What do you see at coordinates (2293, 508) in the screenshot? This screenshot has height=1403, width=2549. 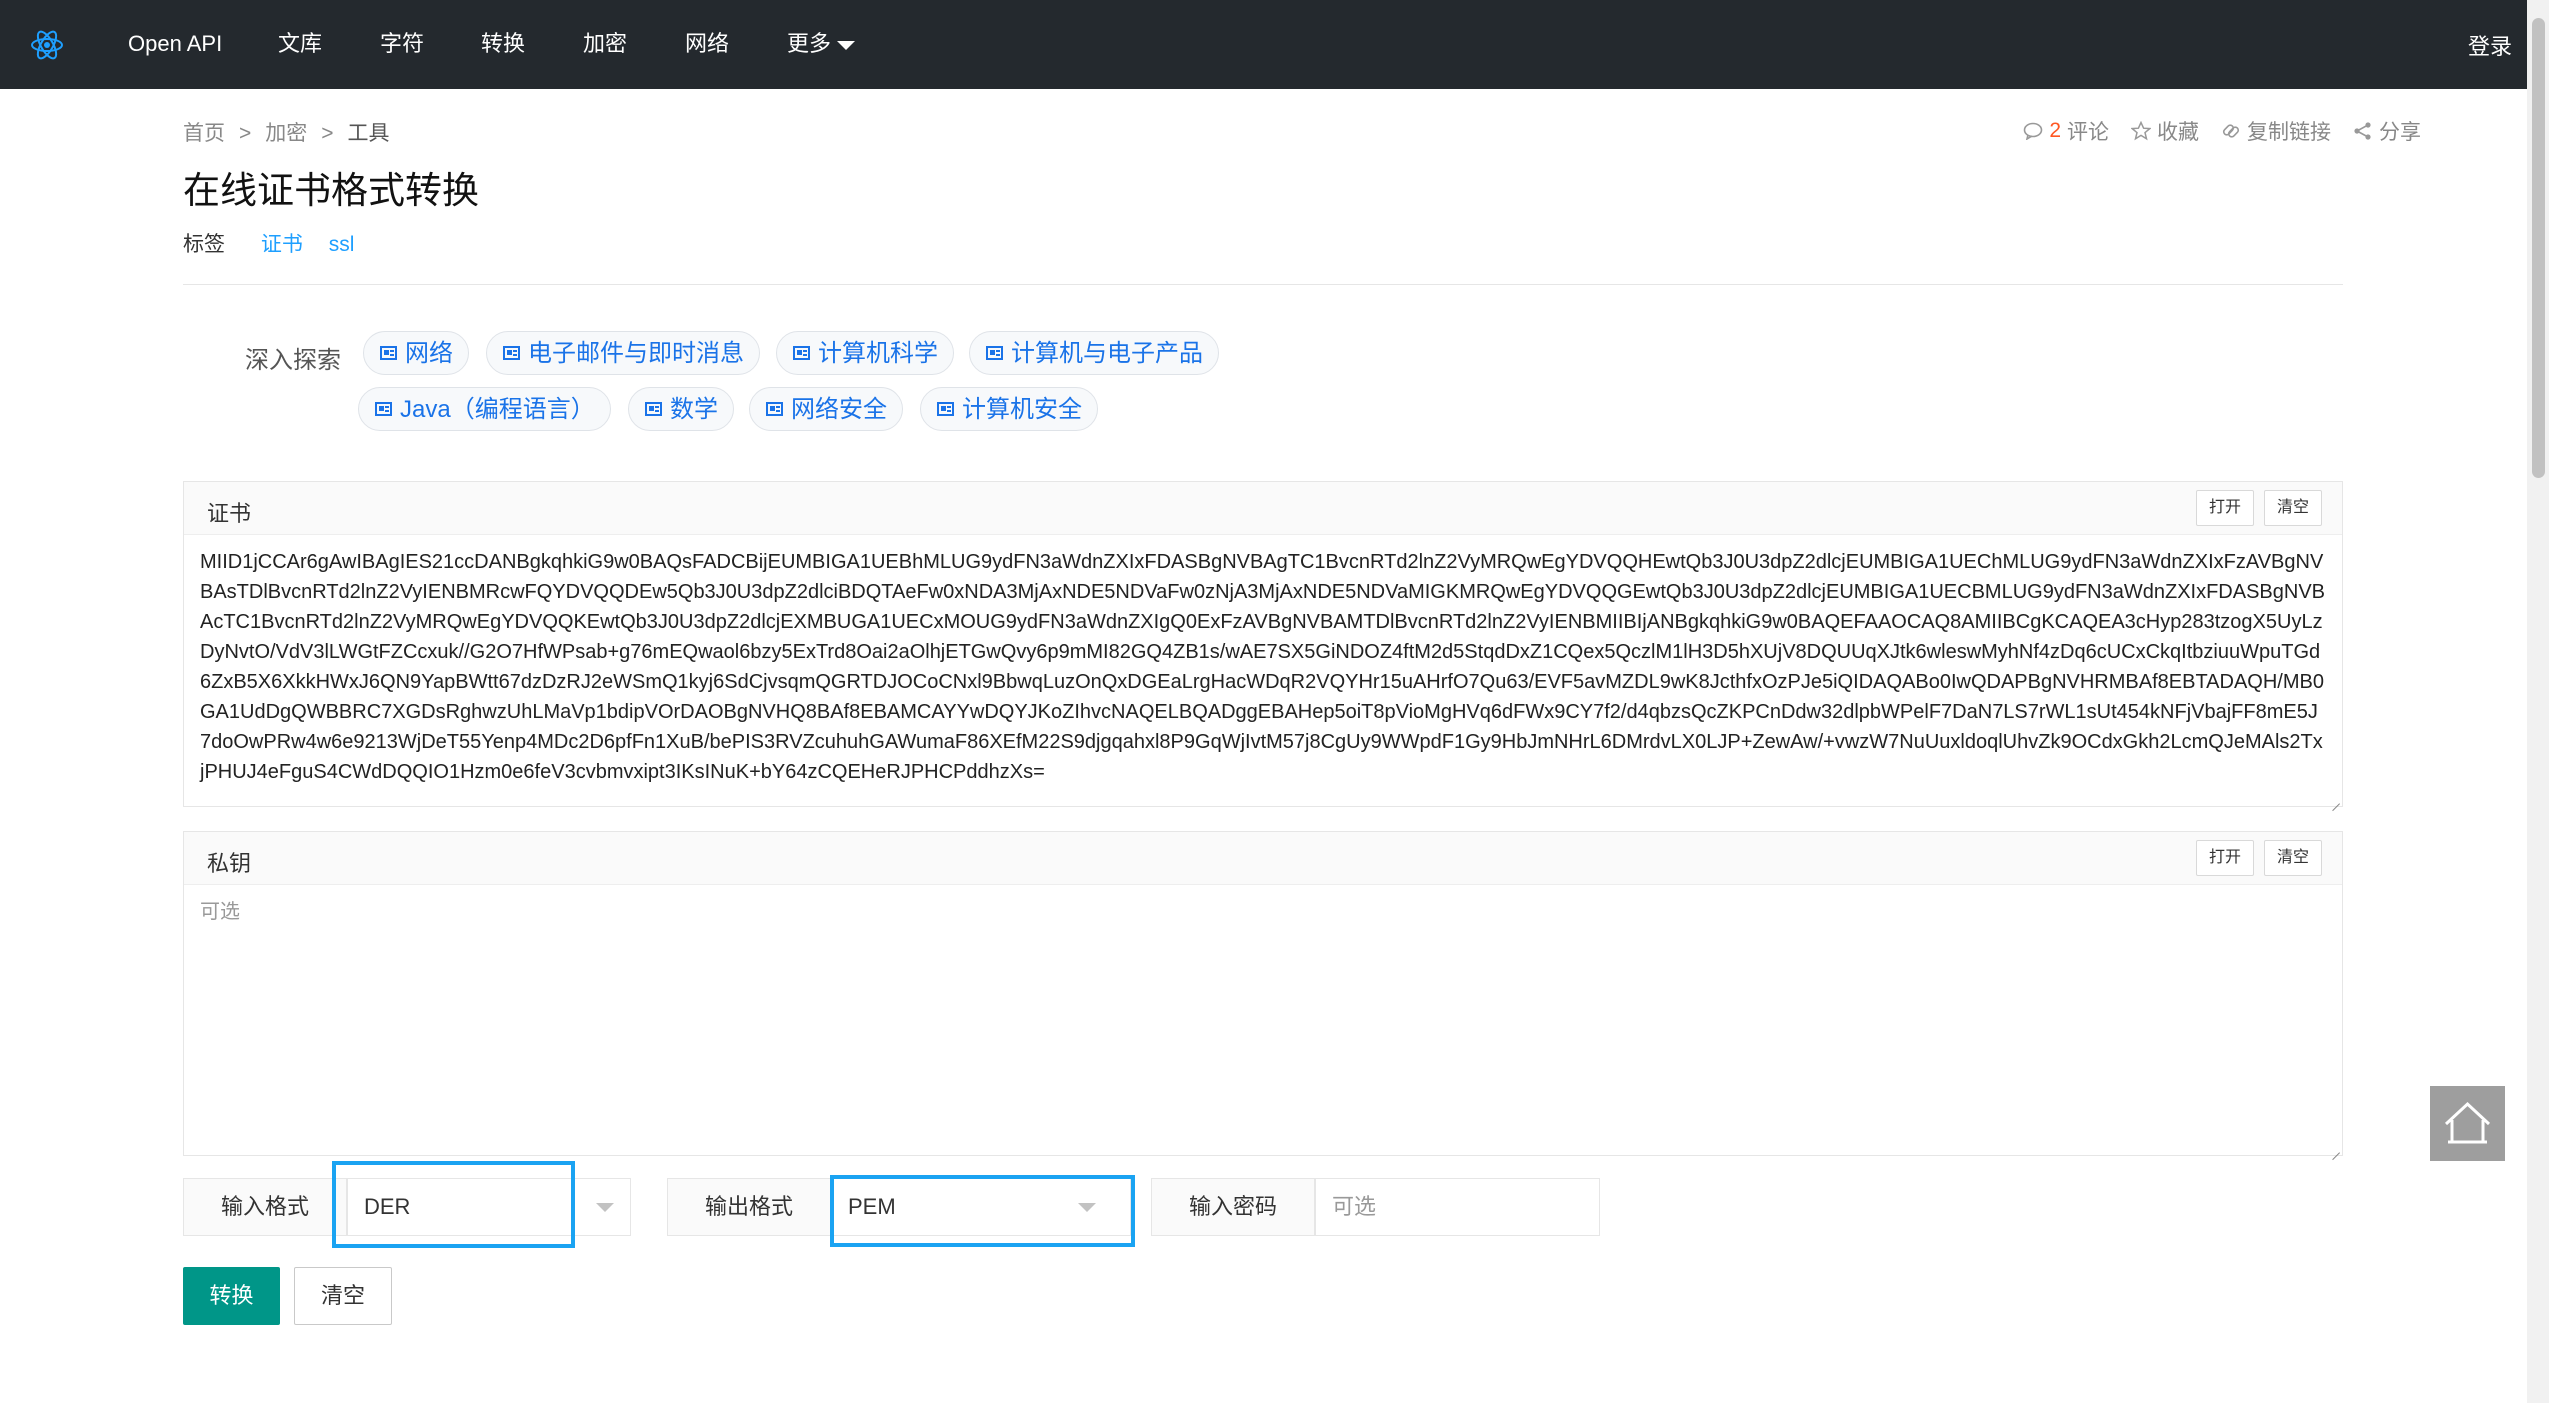 I see `certificate-clear-button: 清空` at bounding box center [2293, 508].